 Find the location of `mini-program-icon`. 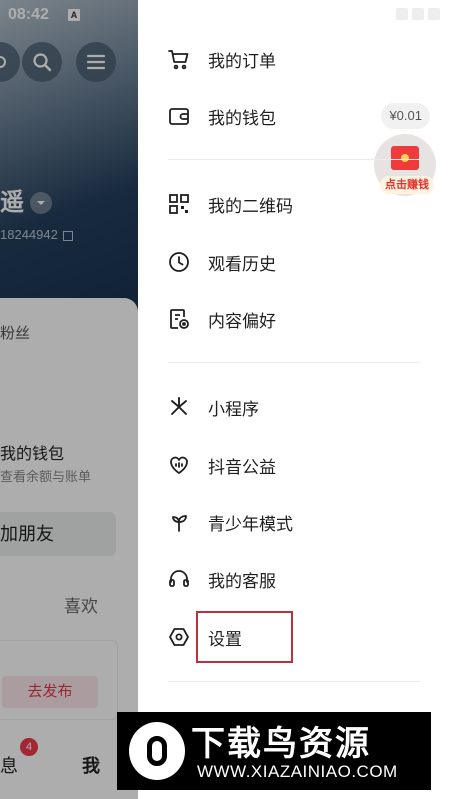

mini-program-icon is located at coordinates (179, 407).